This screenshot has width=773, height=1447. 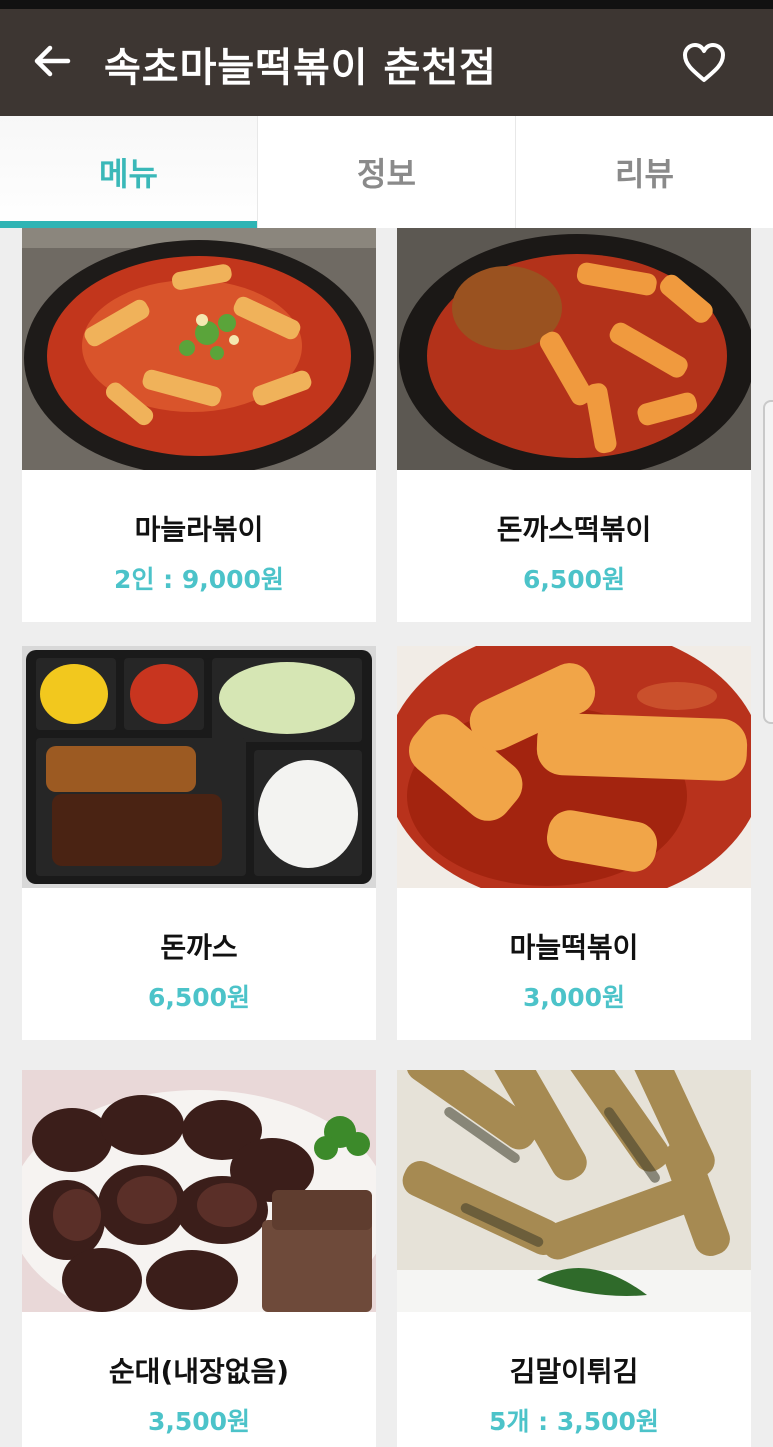 I want to click on menu-card: 돈까스떡볶이 6,500원, so click(x=574, y=425).